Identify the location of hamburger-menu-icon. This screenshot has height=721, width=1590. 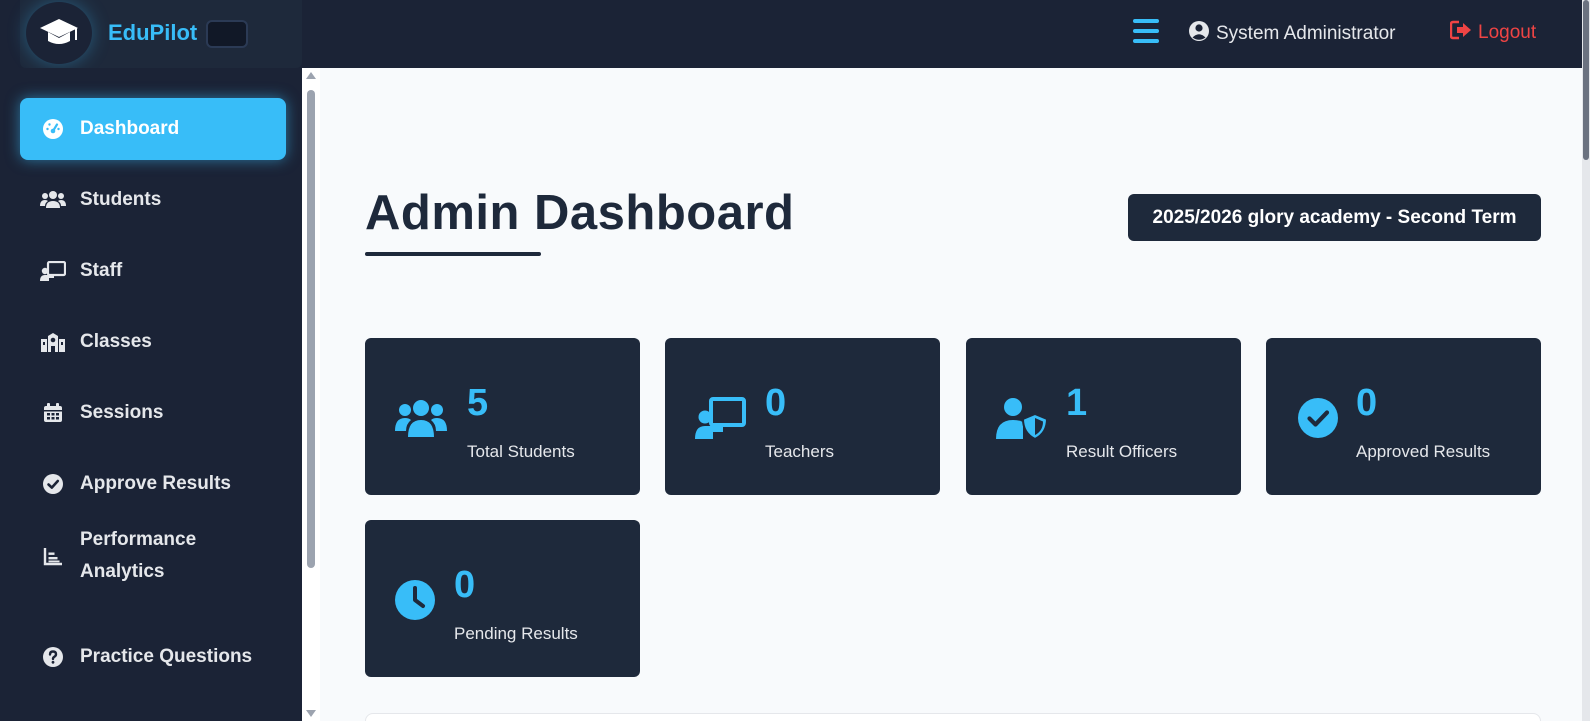
(1146, 31).